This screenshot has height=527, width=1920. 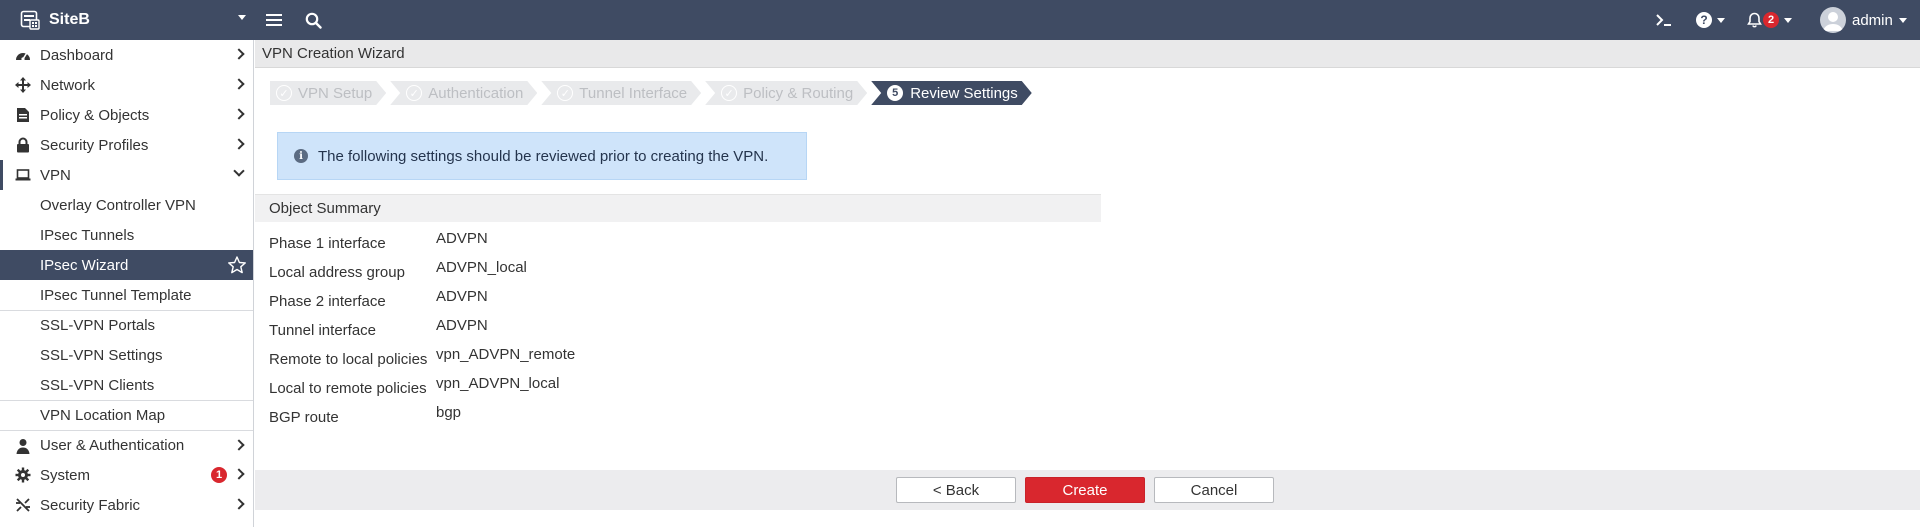 I want to click on help-menu: ?, so click(x=1714, y=20).